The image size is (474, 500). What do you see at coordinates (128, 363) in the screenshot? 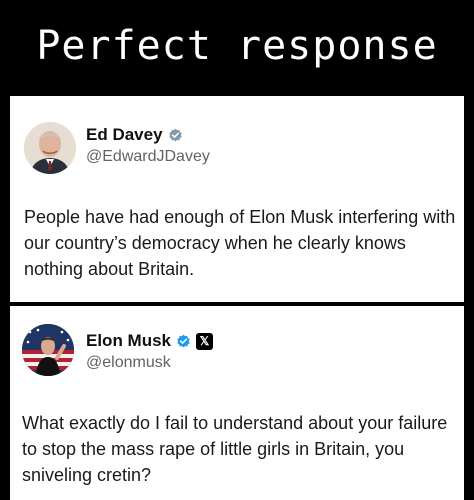
I see `author-handle: @elonmusk` at bounding box center [128, 363].